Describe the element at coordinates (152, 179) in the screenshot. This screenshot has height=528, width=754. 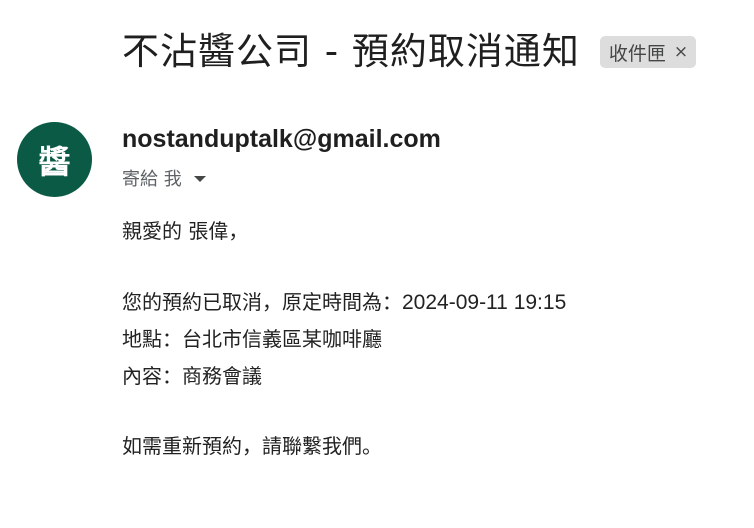
I see `recipient-text: 寄給 我` at that location.